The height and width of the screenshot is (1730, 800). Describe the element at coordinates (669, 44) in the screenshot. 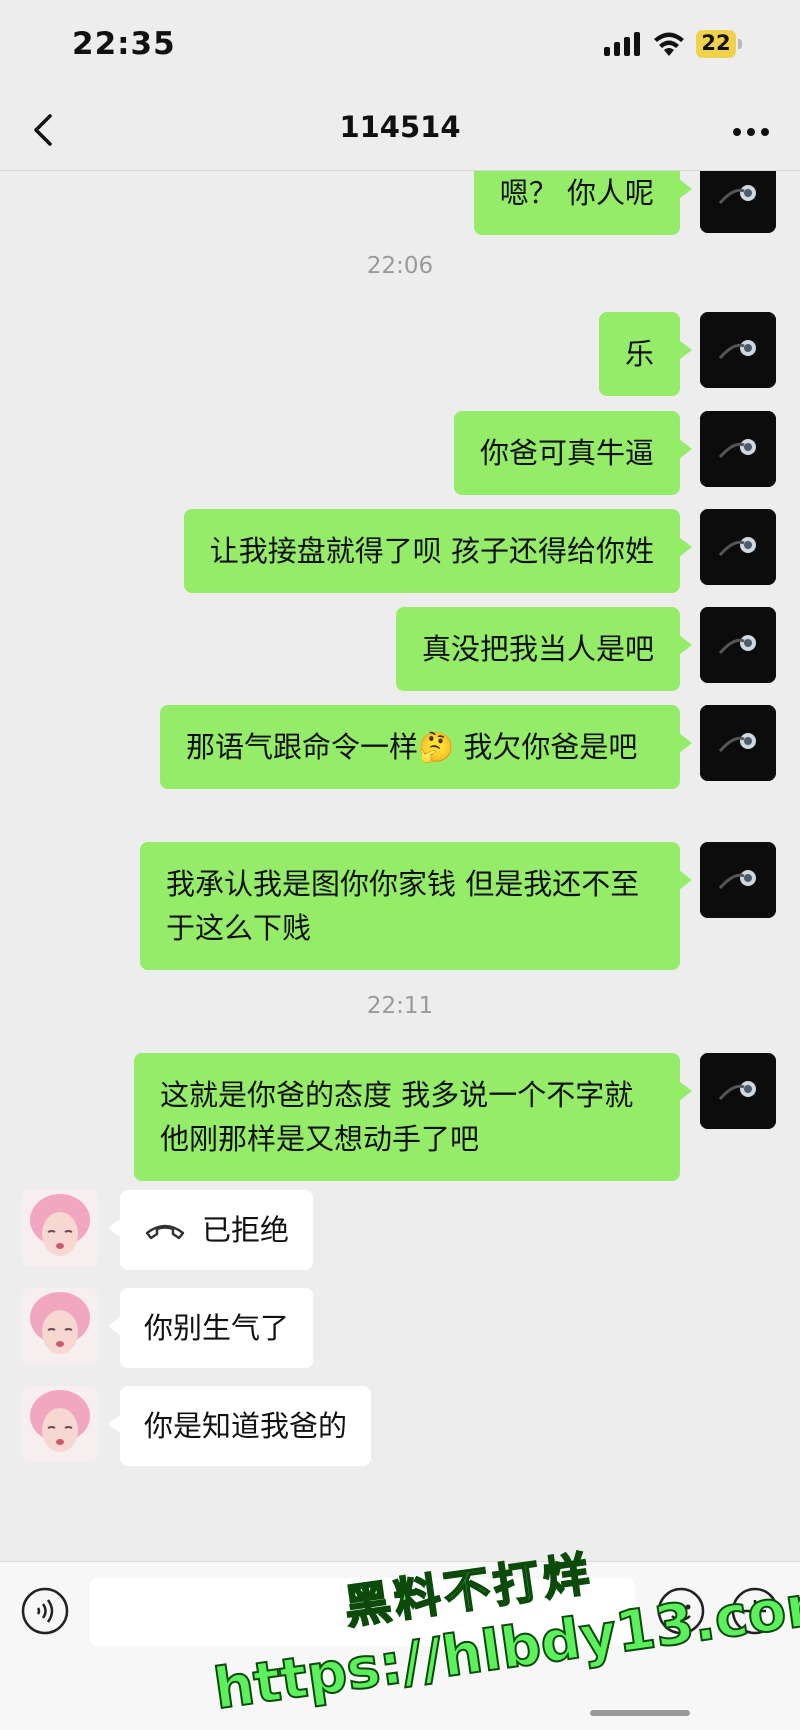

I see `wifi-icon` at that location.